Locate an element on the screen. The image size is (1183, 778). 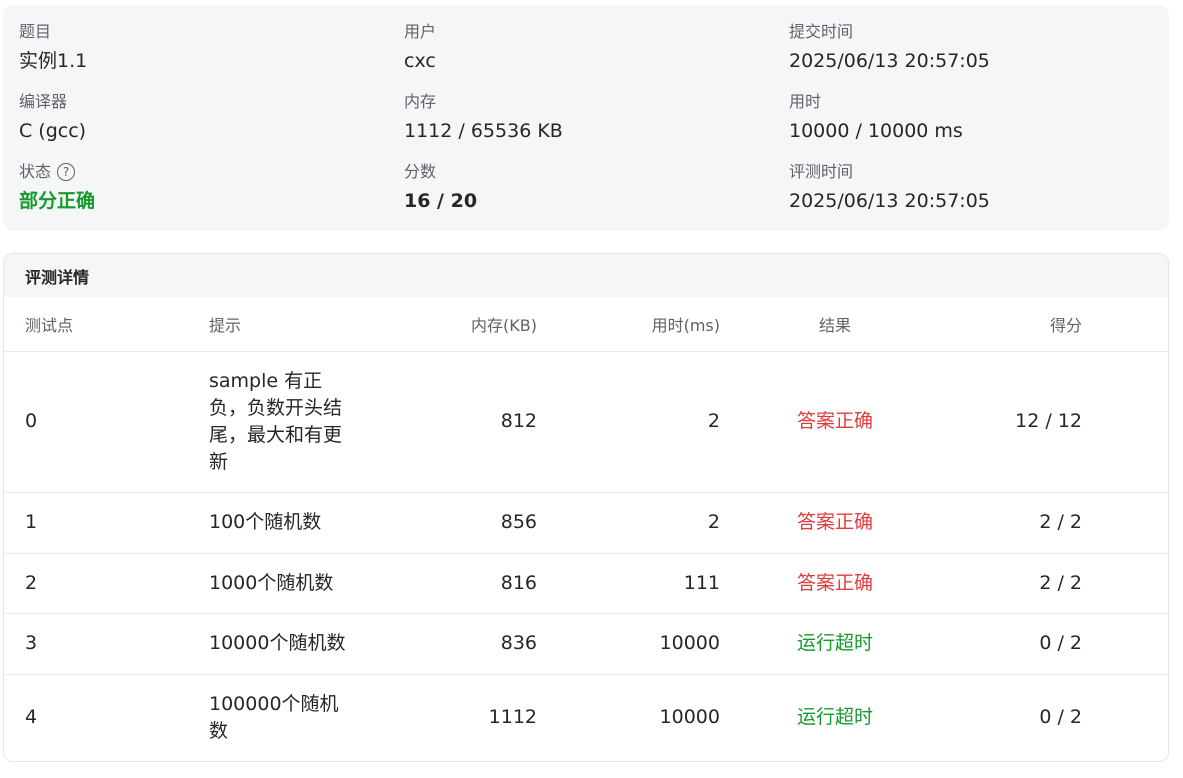
testcase-id: 3 is located at coordinates (106, 644).